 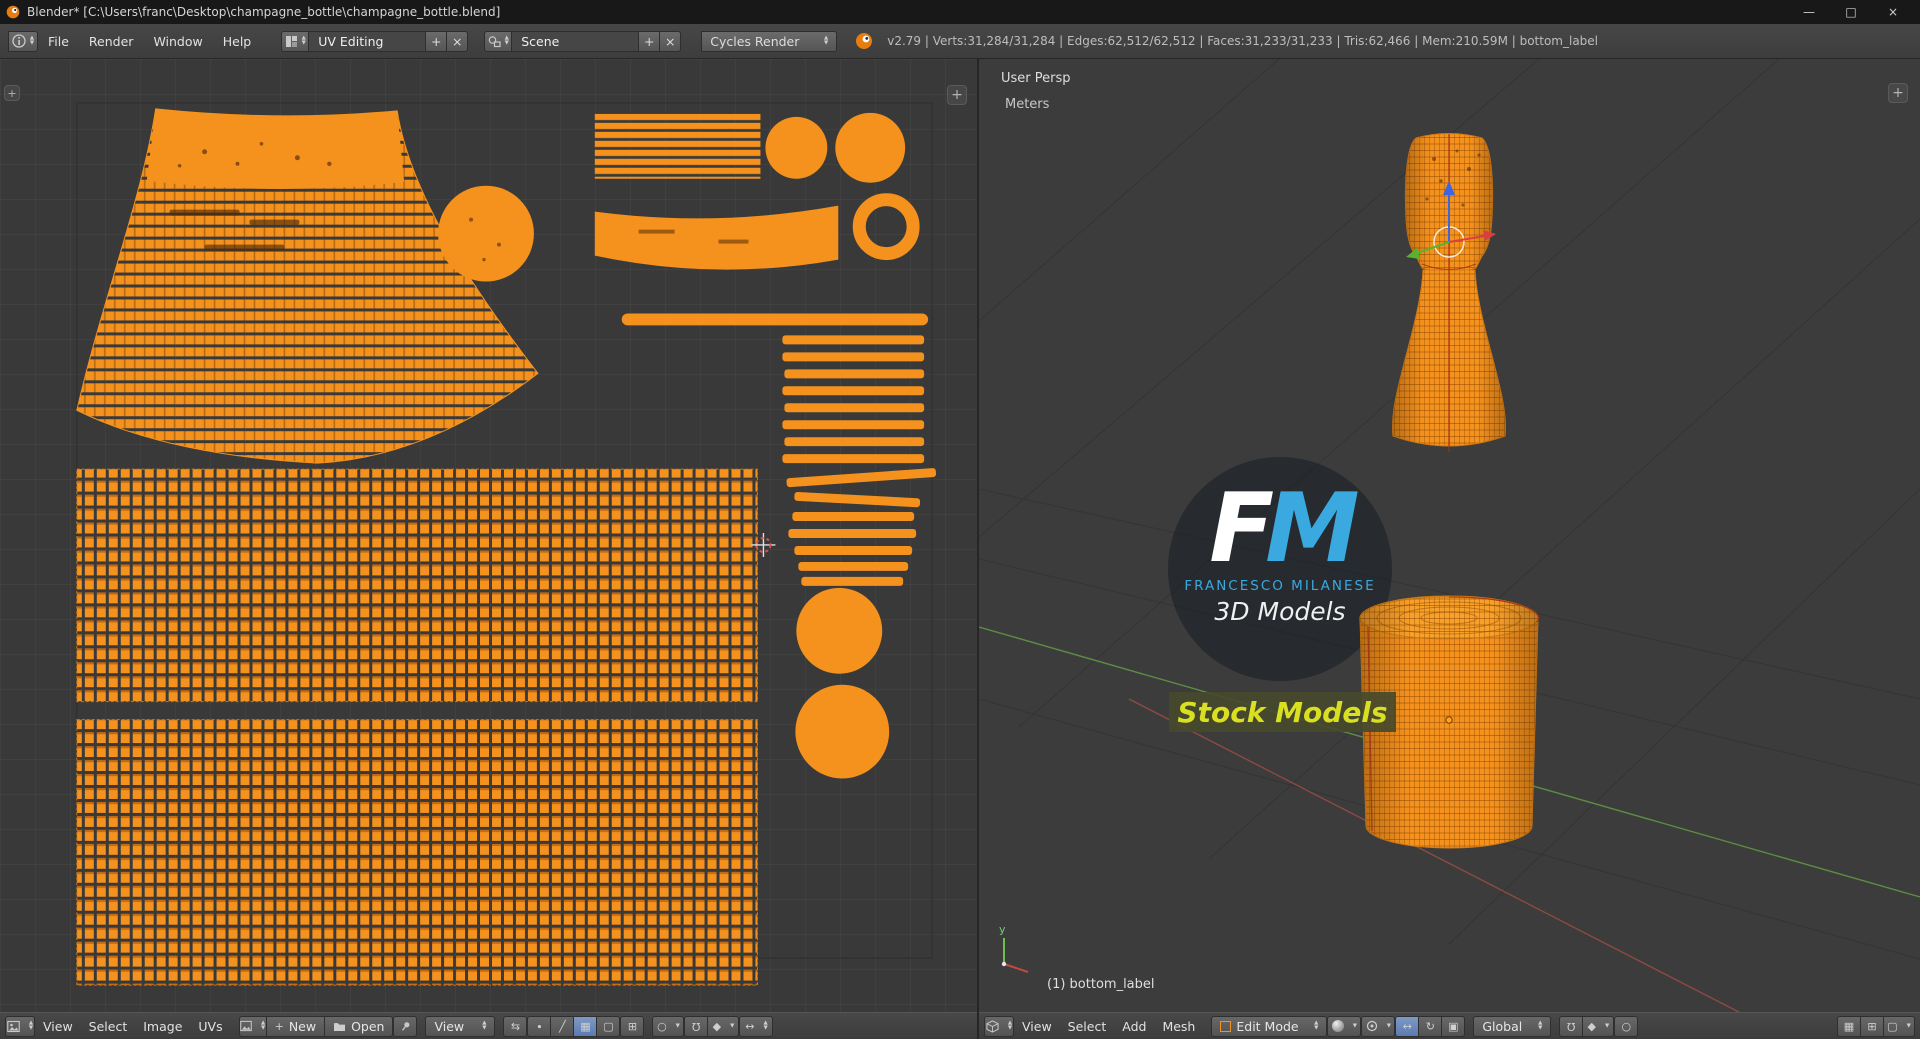 I want to click on snap-toggle: Ω, so click(x=696, y=1026).